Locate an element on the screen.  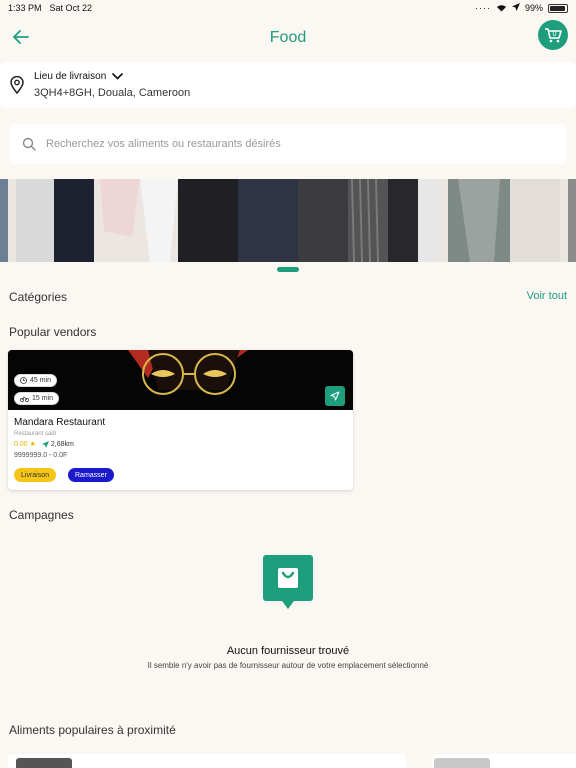
promo-banner is located at coordinates (288, 220).